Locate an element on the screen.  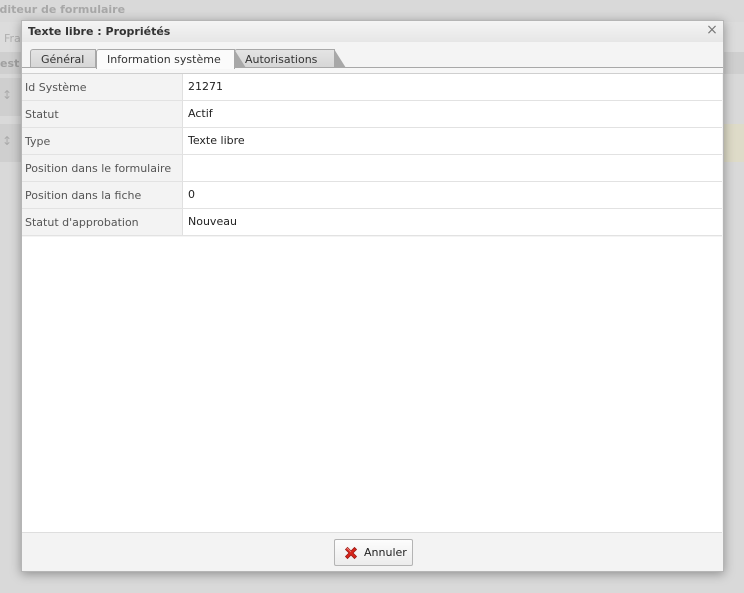
background-header-text: est is located at coordinates (10, 63).